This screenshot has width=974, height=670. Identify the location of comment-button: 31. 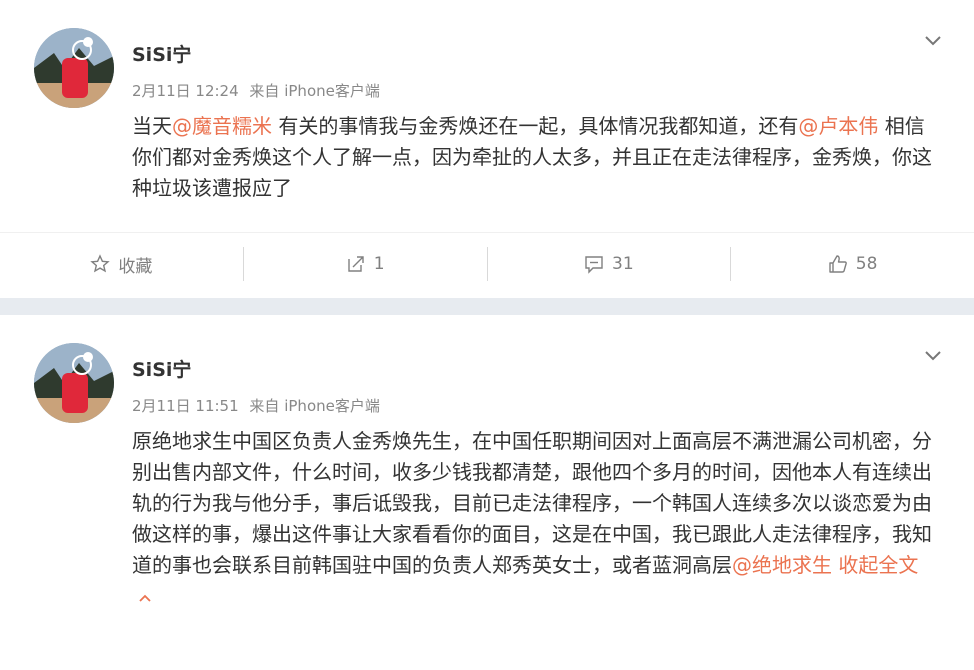
(608, 264).